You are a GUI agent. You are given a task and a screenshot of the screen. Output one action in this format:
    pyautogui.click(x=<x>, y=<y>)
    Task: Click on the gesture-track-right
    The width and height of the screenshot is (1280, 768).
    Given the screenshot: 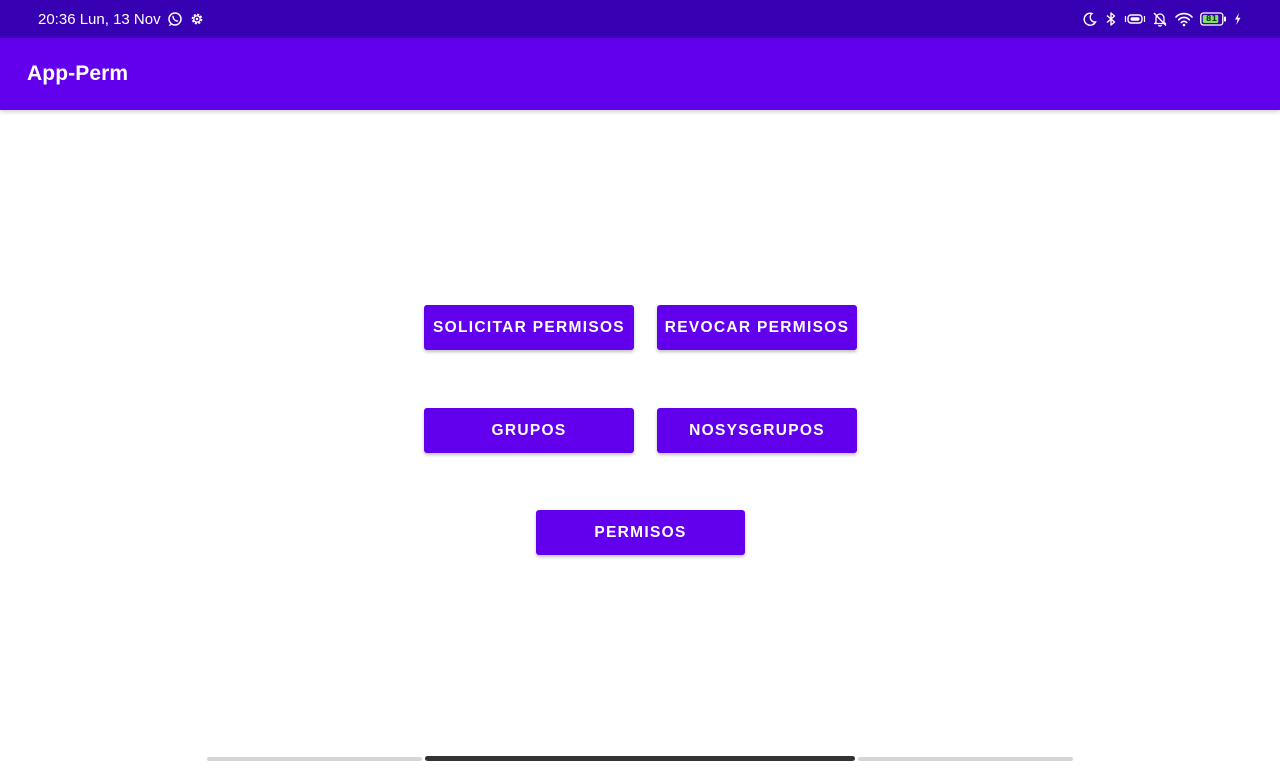 What is the action you would take?
    pyautogui.click(x=965, y=759)
    